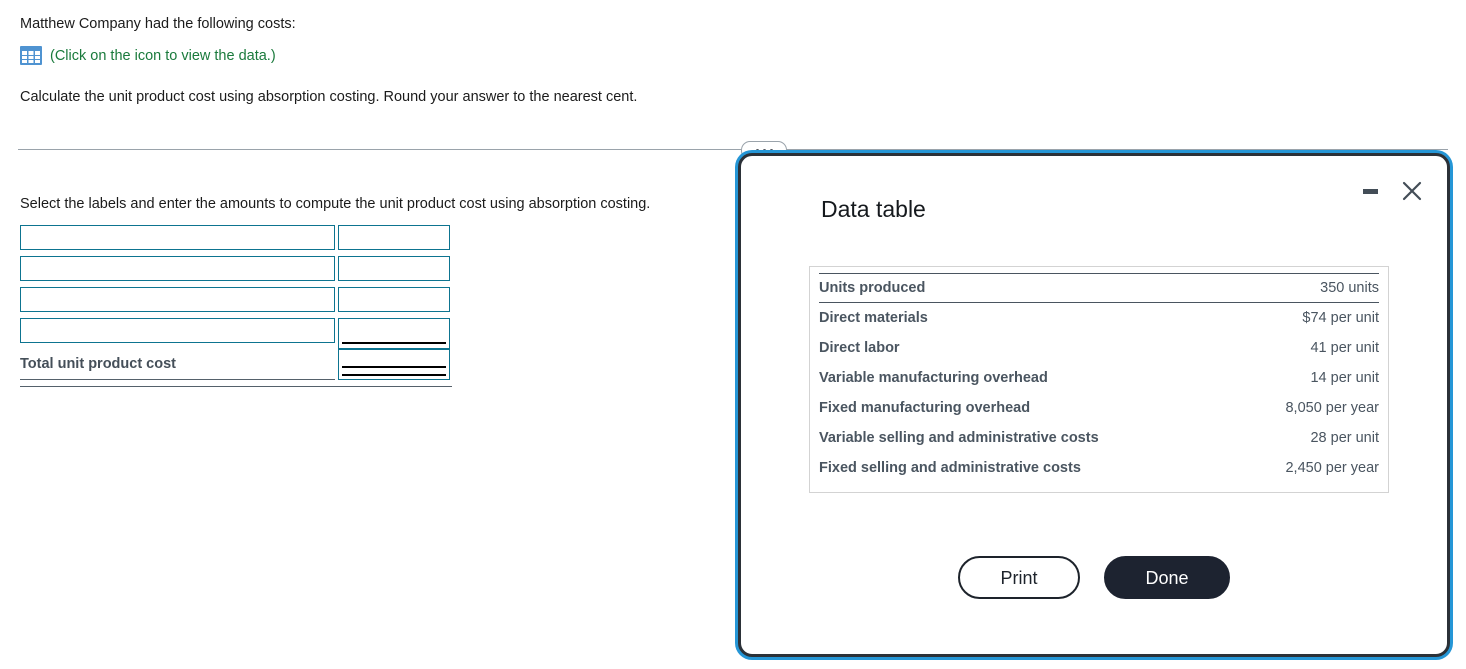  What do you see at coordinates (1344, 348) in the screenshot?
I see `row-value: 41 per unit` at bounding box center [1344, 348].